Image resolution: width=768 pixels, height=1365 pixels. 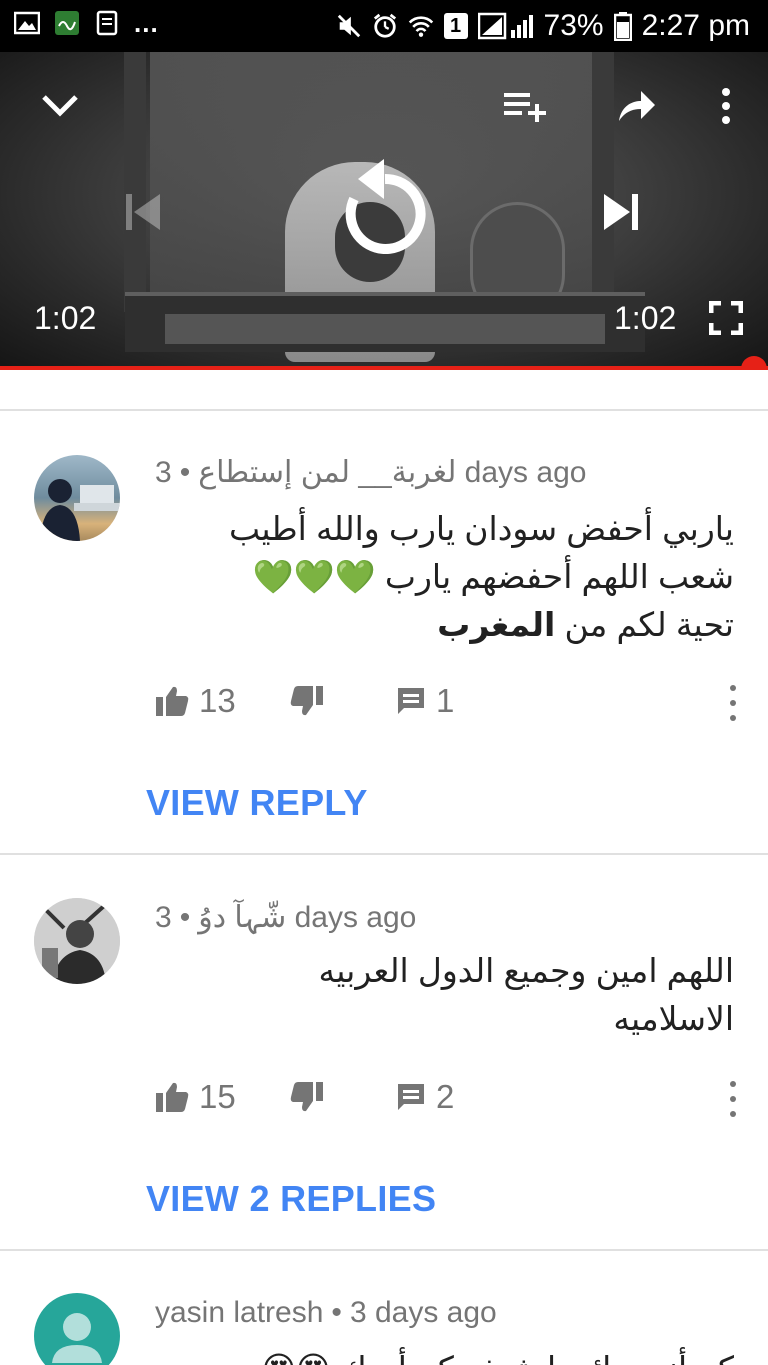 What do you see at coordinates (217, 1096) in the screenshot?
I see `like-count: 15` at bounding box center [217, 1096].